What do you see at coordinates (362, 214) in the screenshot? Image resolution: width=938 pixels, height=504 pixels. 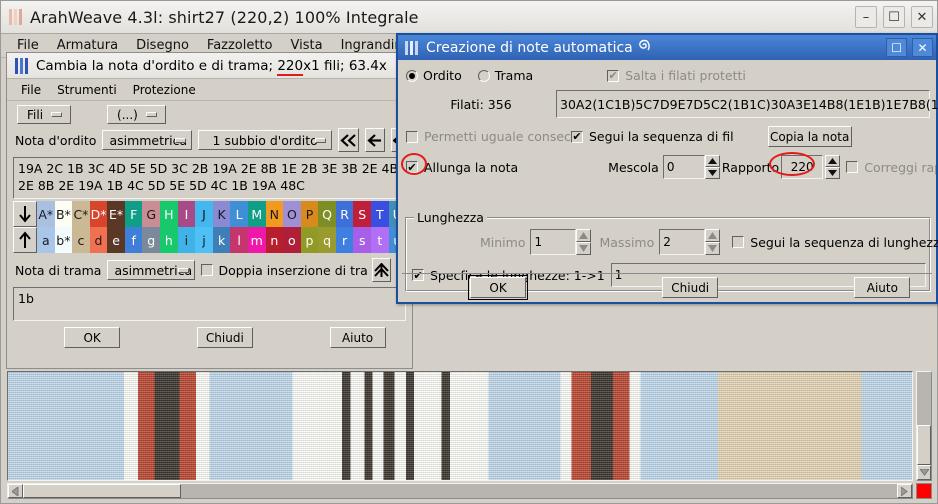 I see `color-swatch-S: S` at bounding box center [362, 214].